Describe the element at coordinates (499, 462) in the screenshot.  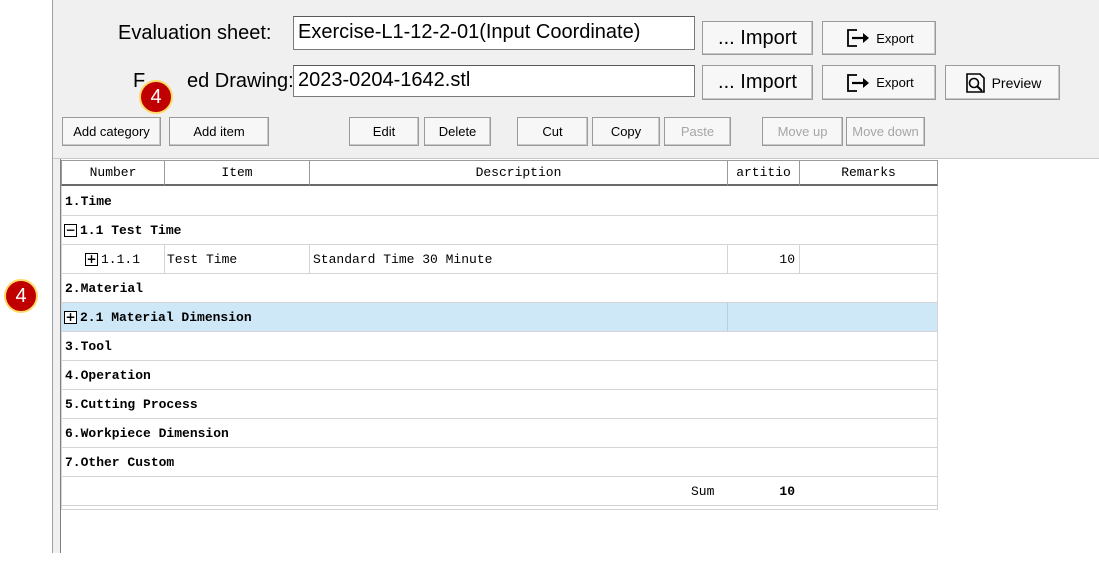
I see `table-row: 7.Other Custom` at that location.